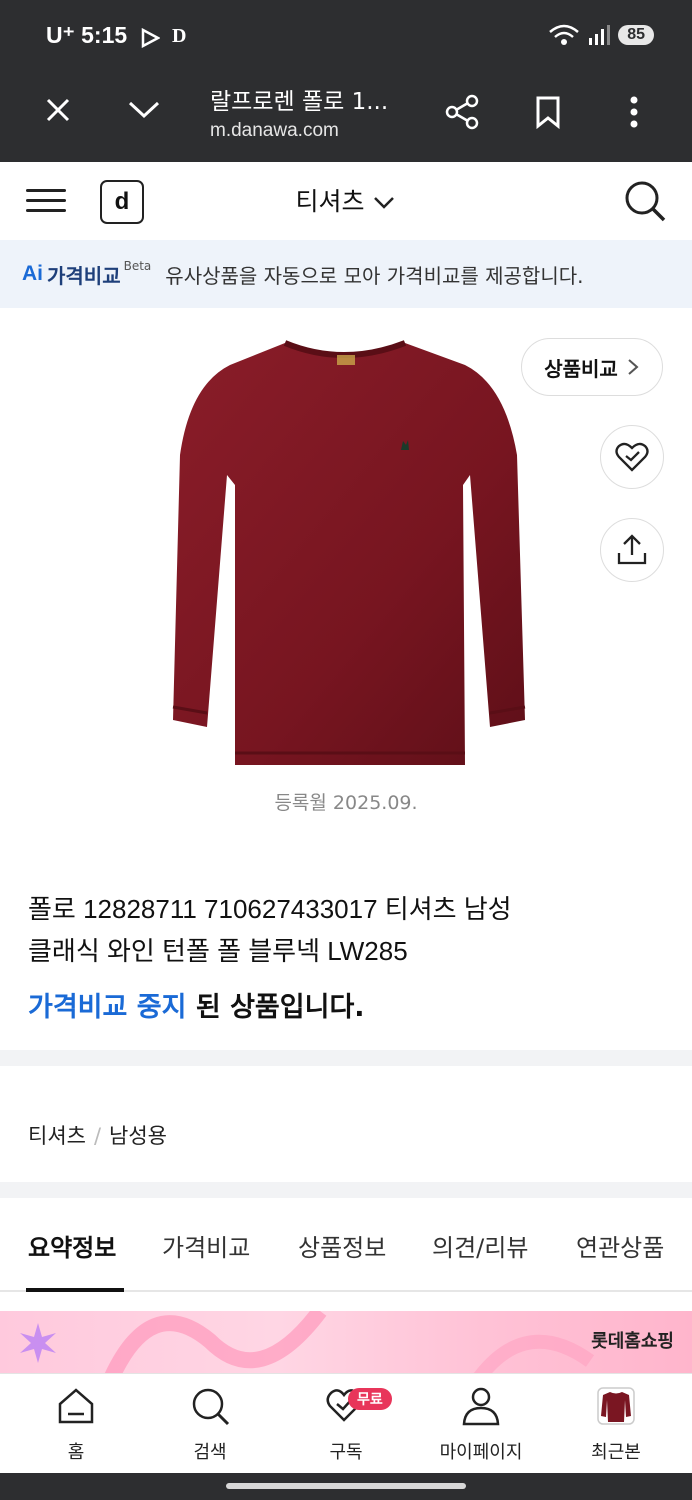 This screenshot has width=692, height=1500. I want to click on upload-icon, so click(632, 549).